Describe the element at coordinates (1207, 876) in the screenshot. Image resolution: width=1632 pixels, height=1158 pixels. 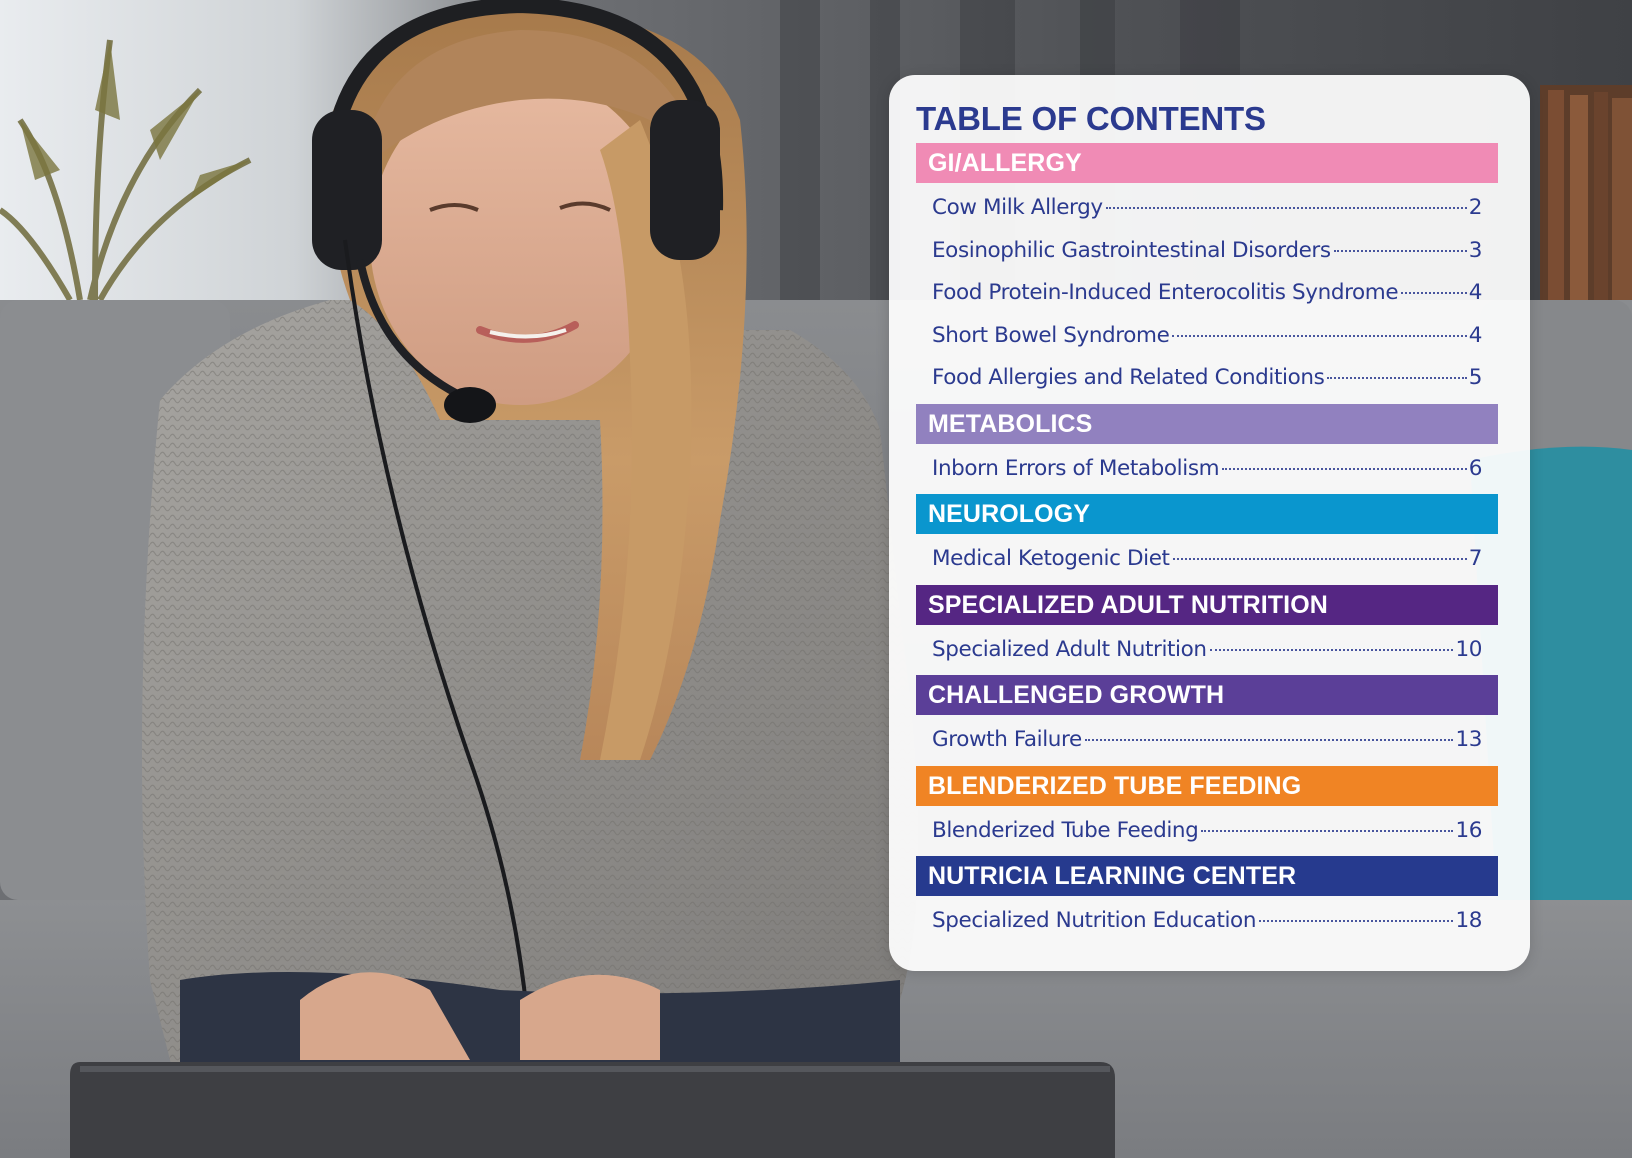
I see `section-header: NUTRICIA LEARNING CENTER` at that location.